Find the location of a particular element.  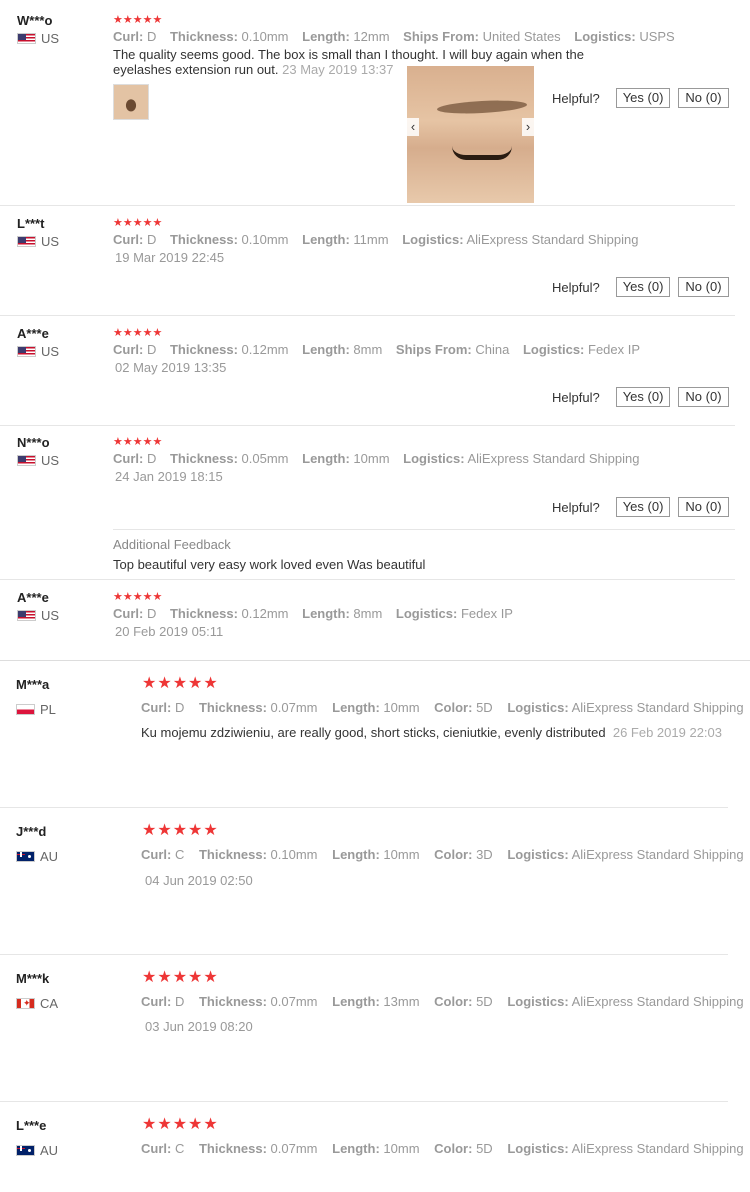

review-date: 19 Mar 2019 22:45 is located at coordinates (170, 257).